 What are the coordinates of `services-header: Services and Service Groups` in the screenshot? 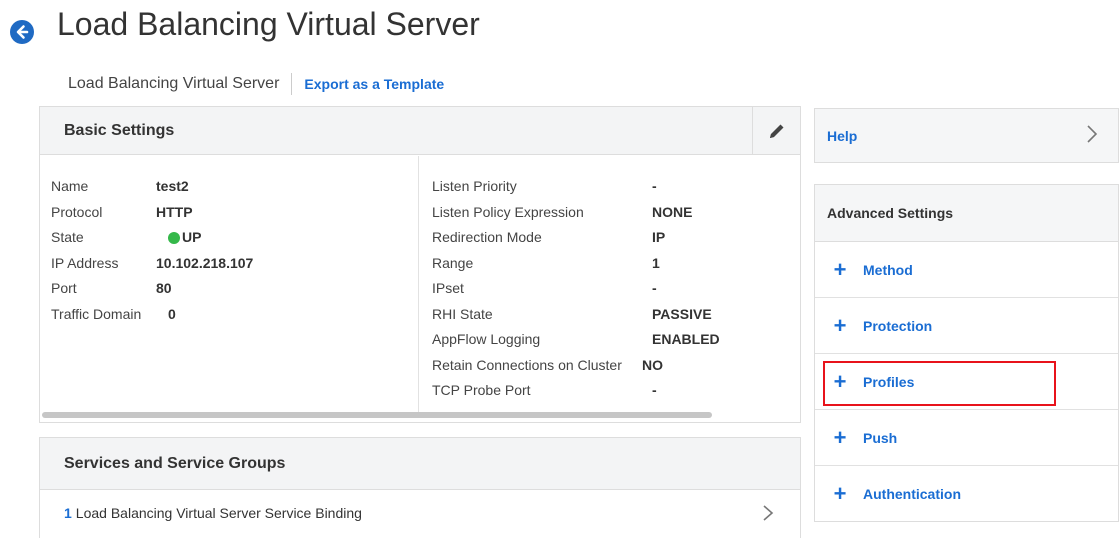 It's located at (420, 464).